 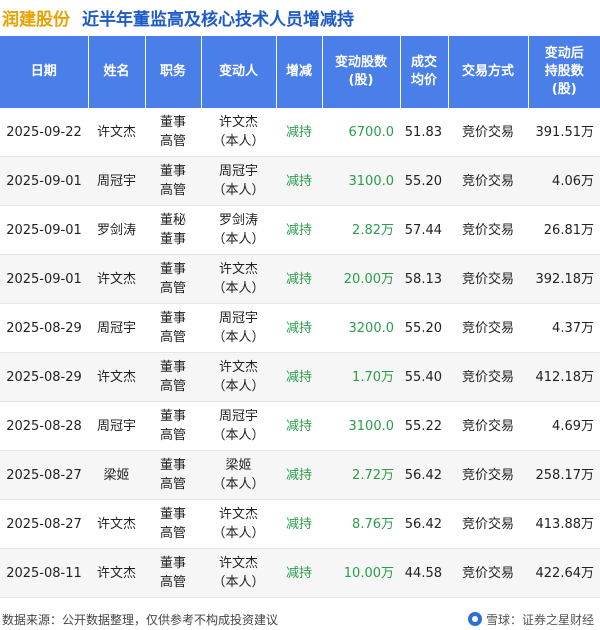 I want to click on cell-price: 56.42, so click(x=424, y=524).